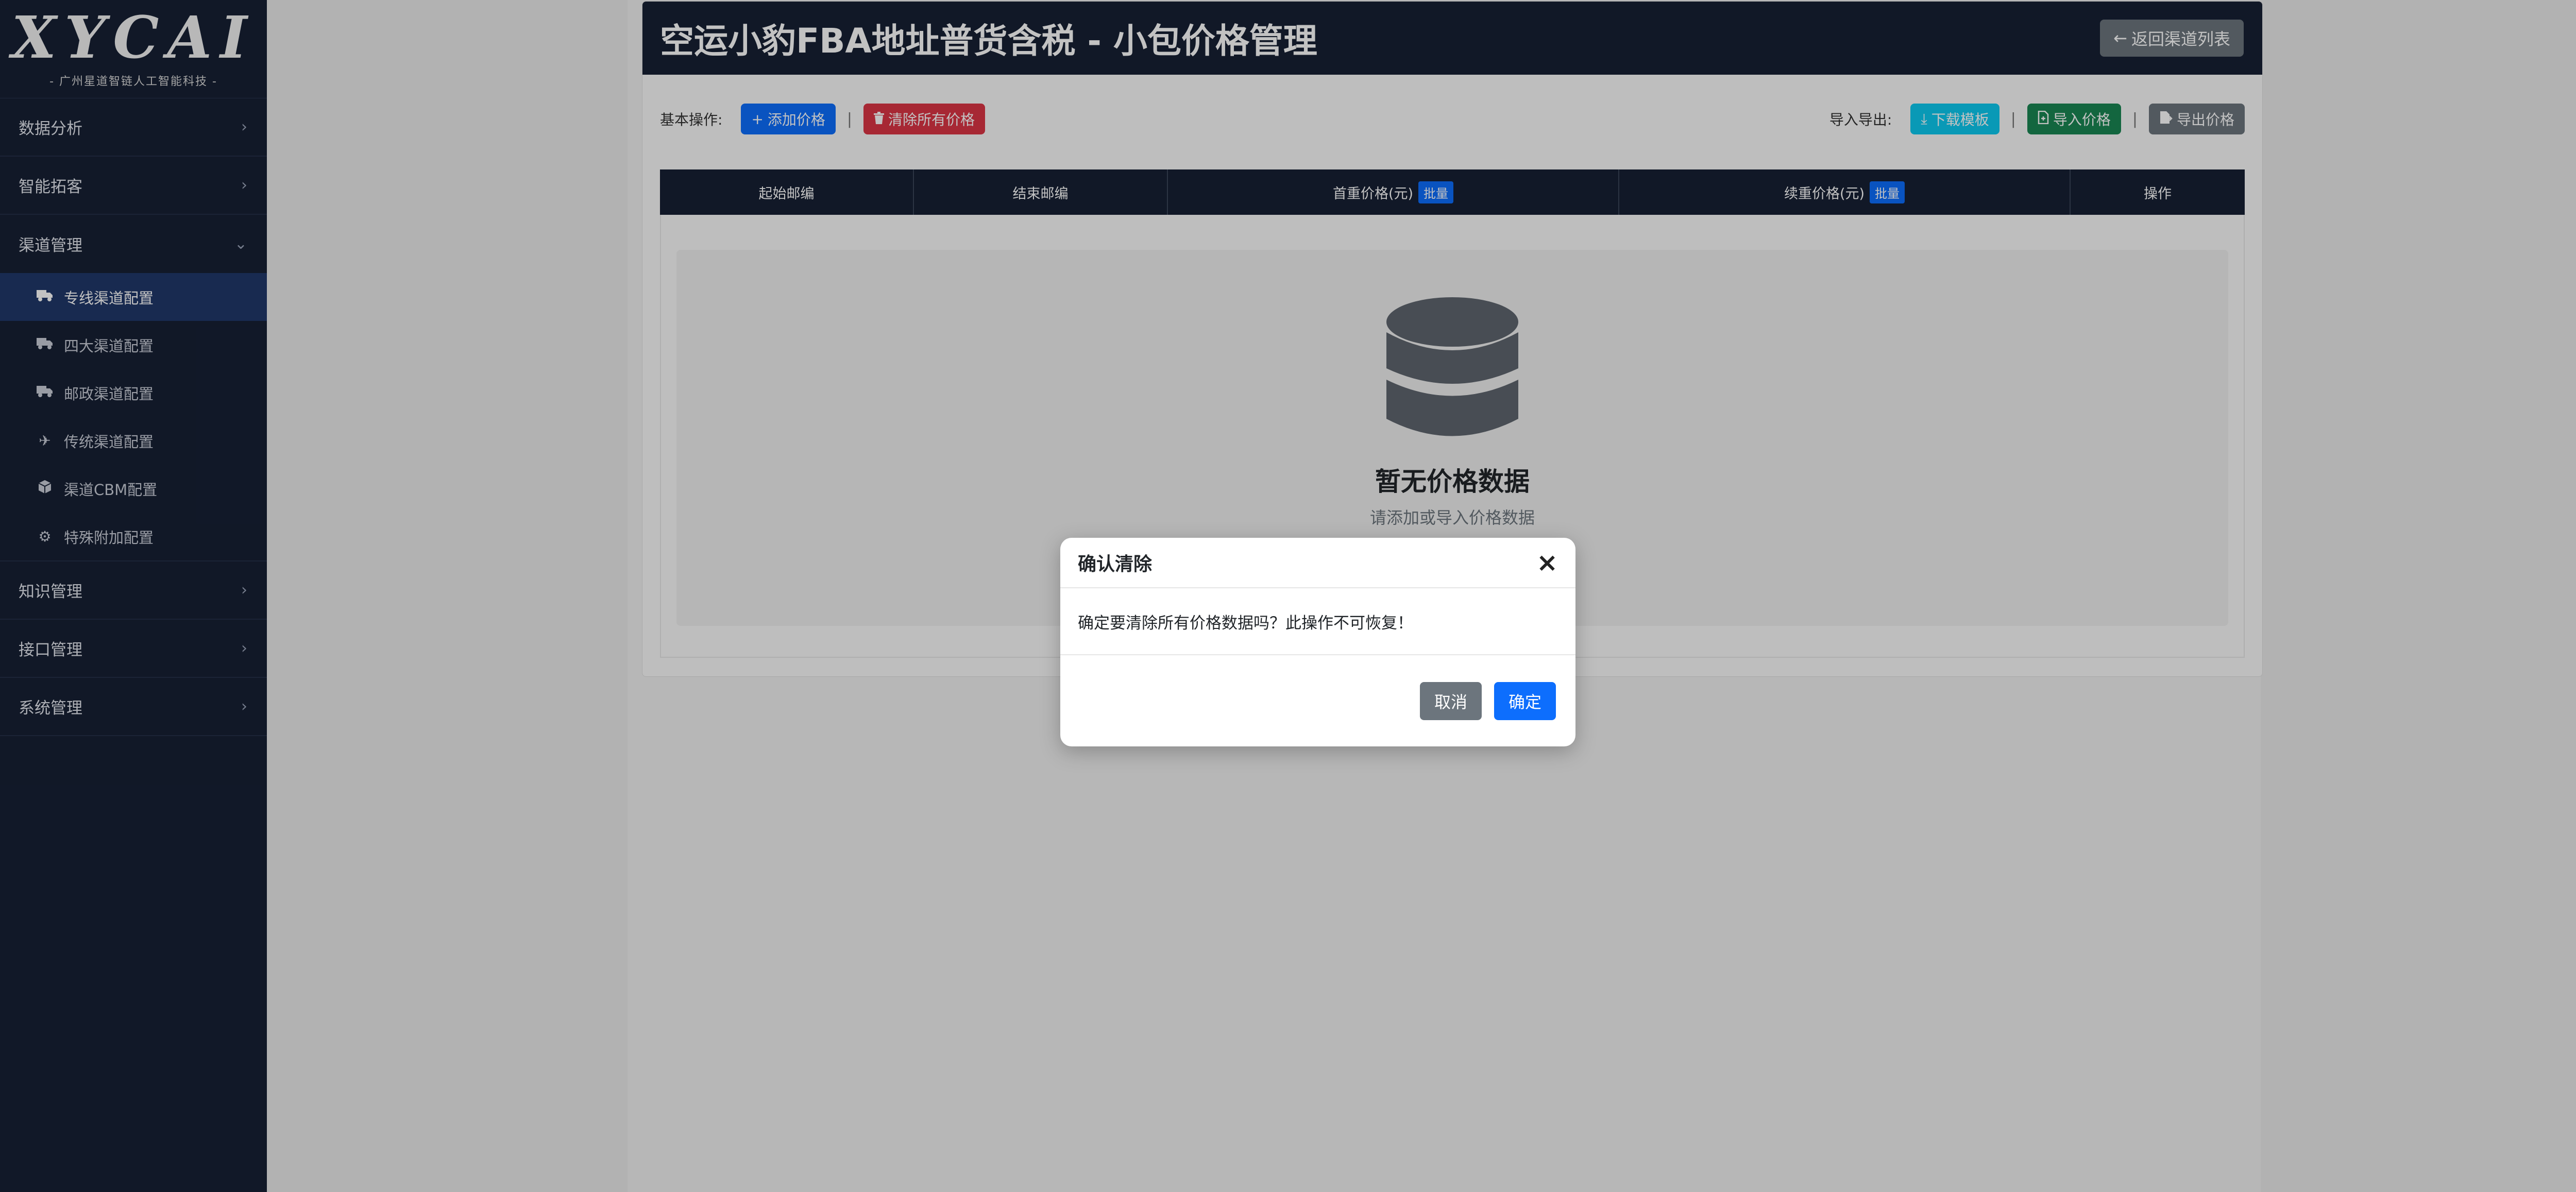 The height and width of the screenshot is (1192, 2576). I want to click on modal-body: 确定要清除所有价格数据吗？此操作不可恢复！, so click(1318, 621).